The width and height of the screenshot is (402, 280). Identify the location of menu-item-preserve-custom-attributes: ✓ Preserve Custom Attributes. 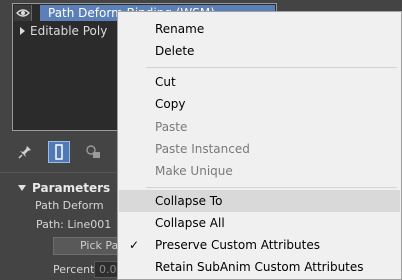
(259, 245).